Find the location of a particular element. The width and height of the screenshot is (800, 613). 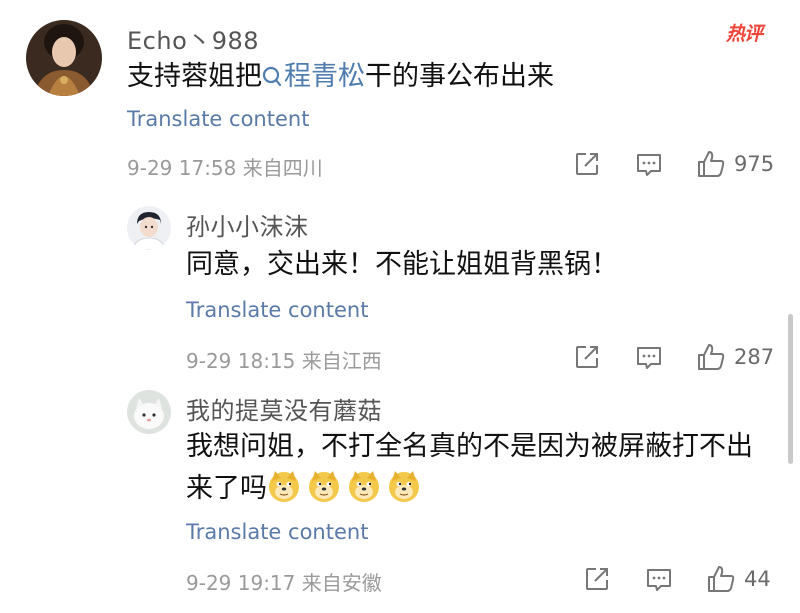

comment-text: 同意，交出来！不能让姐姐背黑锅！ is located at coordinates (402, 264).